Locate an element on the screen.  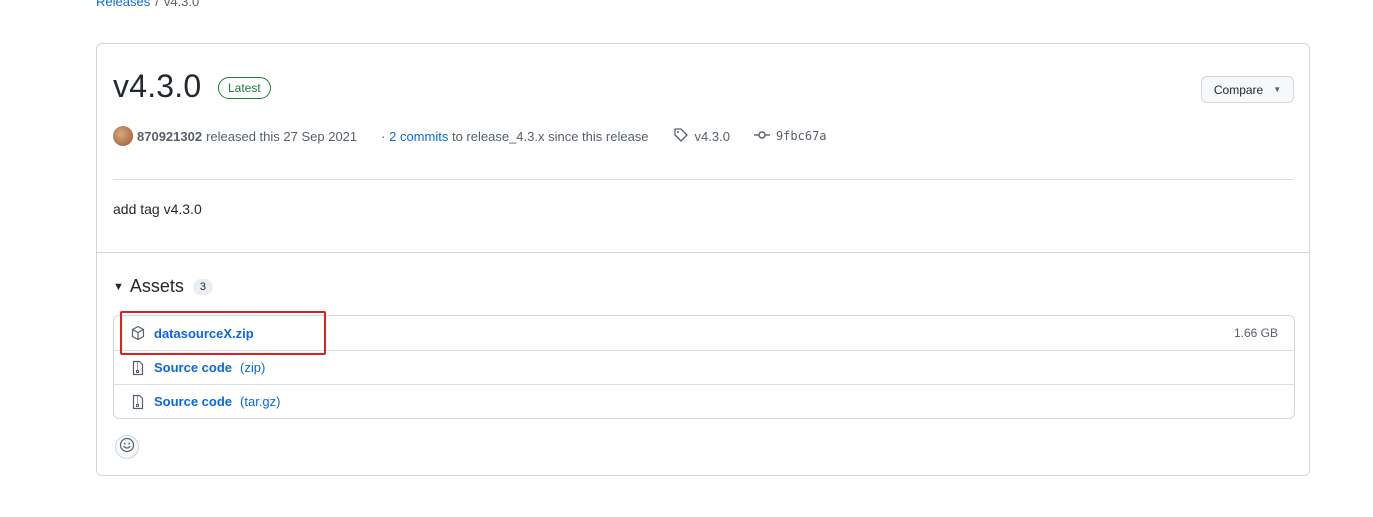
tag-label: v4.3.0 is located at coordinates (712, 136).